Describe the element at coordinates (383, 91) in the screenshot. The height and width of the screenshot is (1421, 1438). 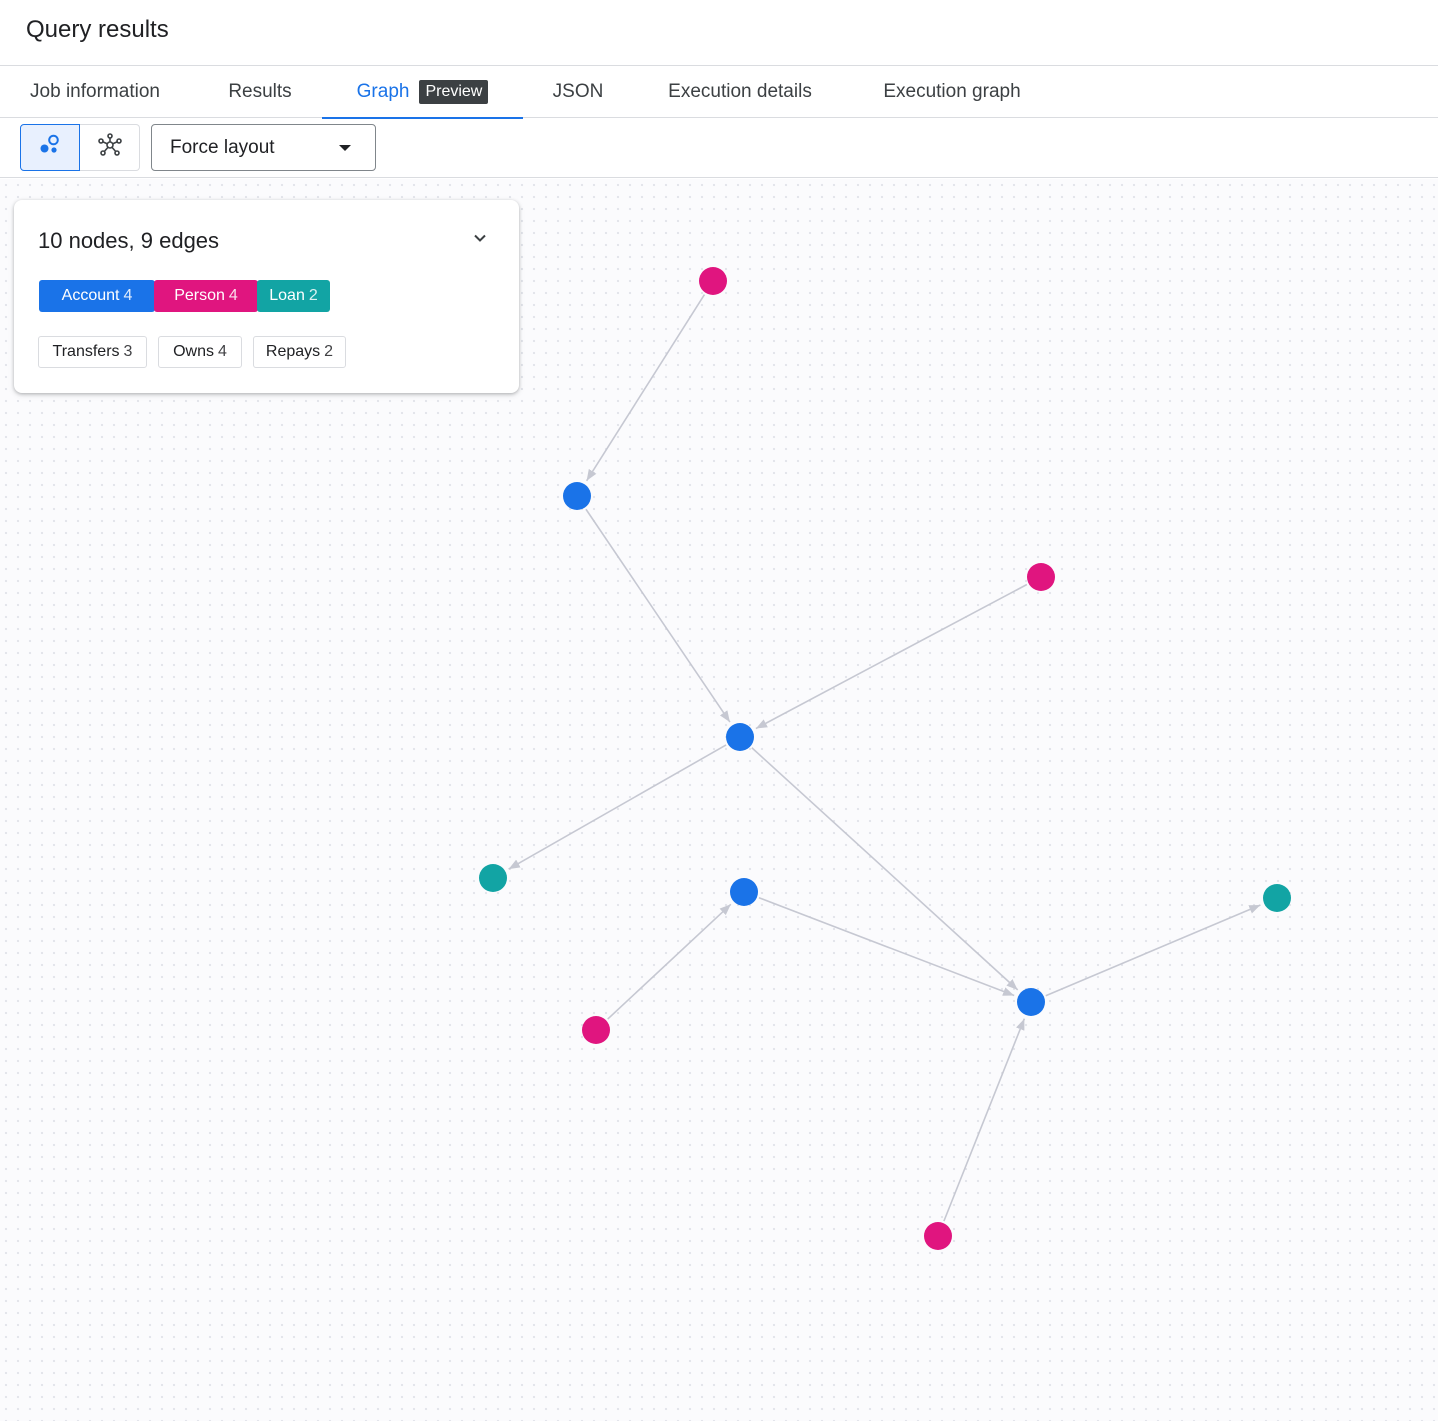
I see `tab-label: Graph` at that location.